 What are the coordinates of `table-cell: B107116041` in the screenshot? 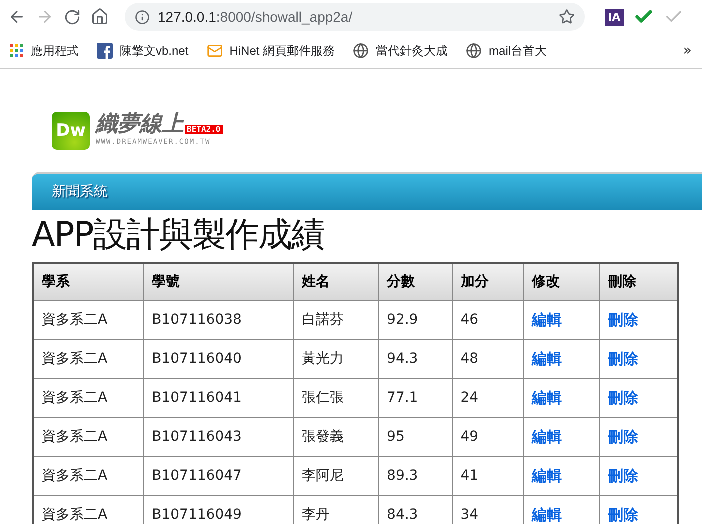 It's located at (219, 398).